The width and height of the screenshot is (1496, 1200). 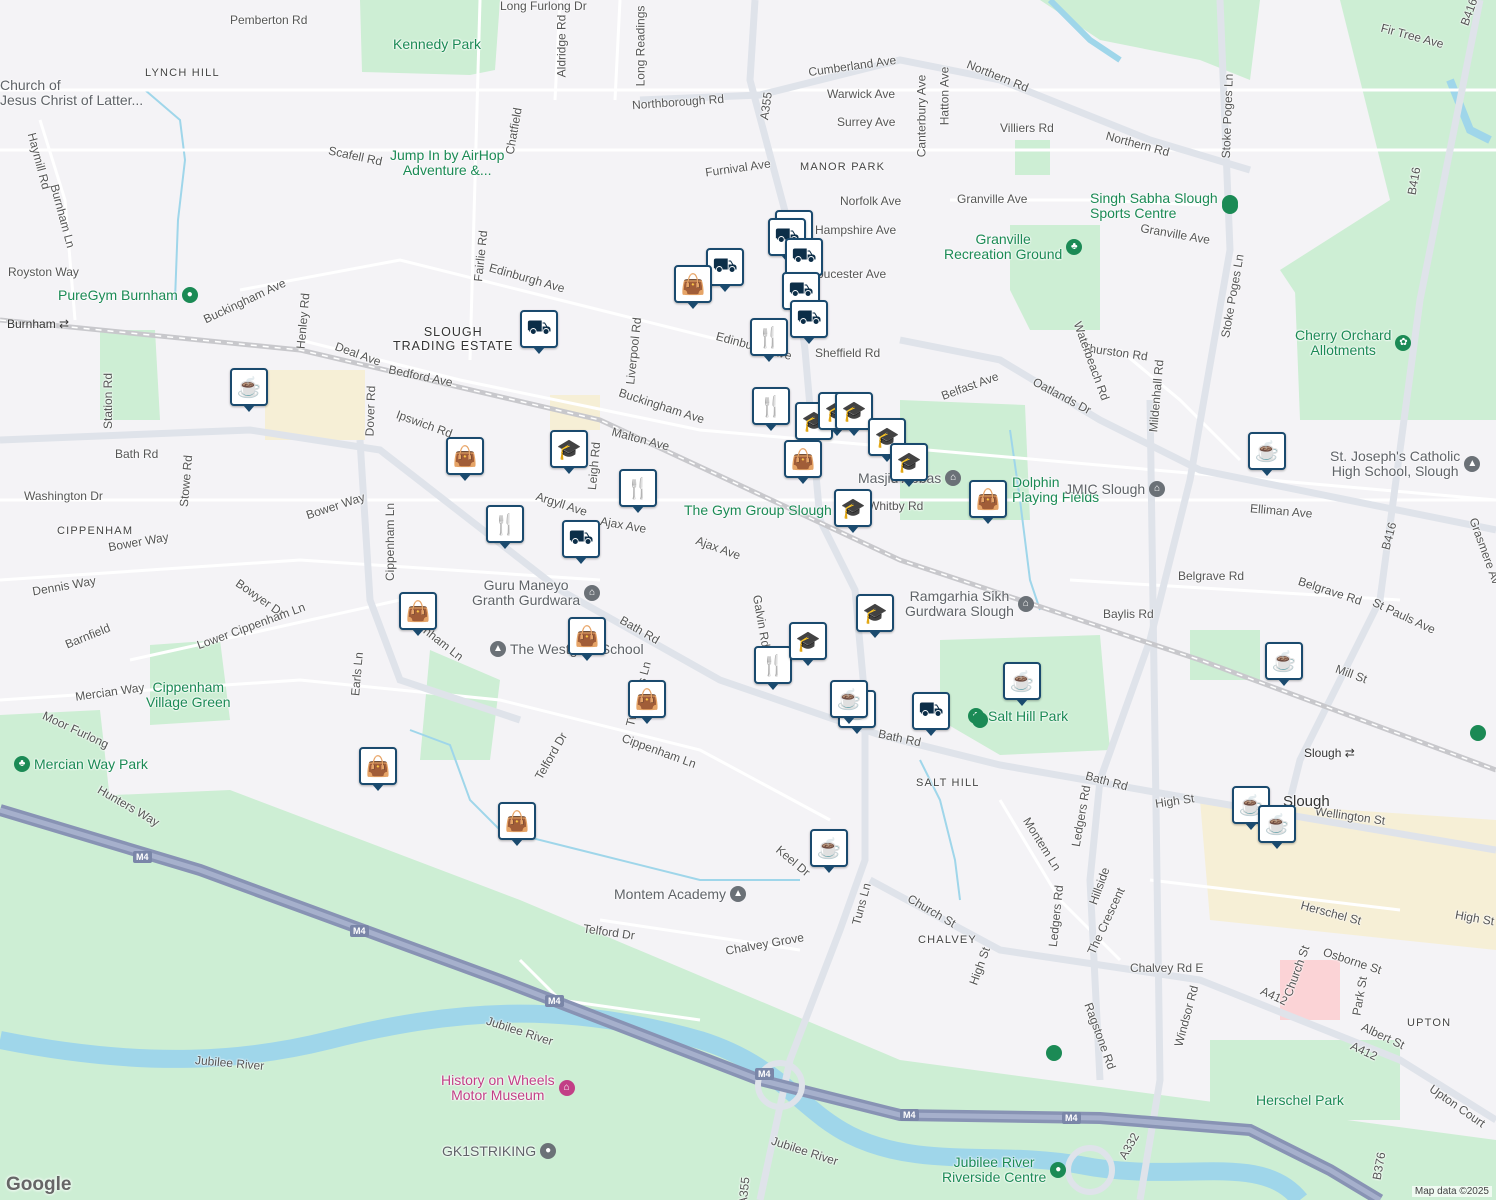 What do you see at coordinates (38, 324) in the screenshot?
I see `station-burnham: Burnham ⇄` at bounding box center [38, 324].